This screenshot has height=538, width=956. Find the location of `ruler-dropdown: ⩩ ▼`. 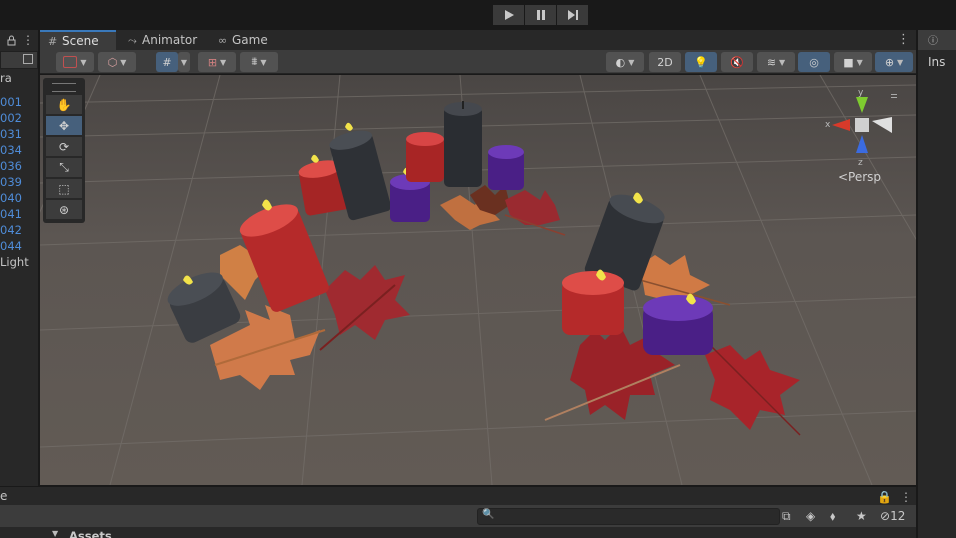

ruler-dropdown: ⩩ ▼ is located at coordinates (259, 62).